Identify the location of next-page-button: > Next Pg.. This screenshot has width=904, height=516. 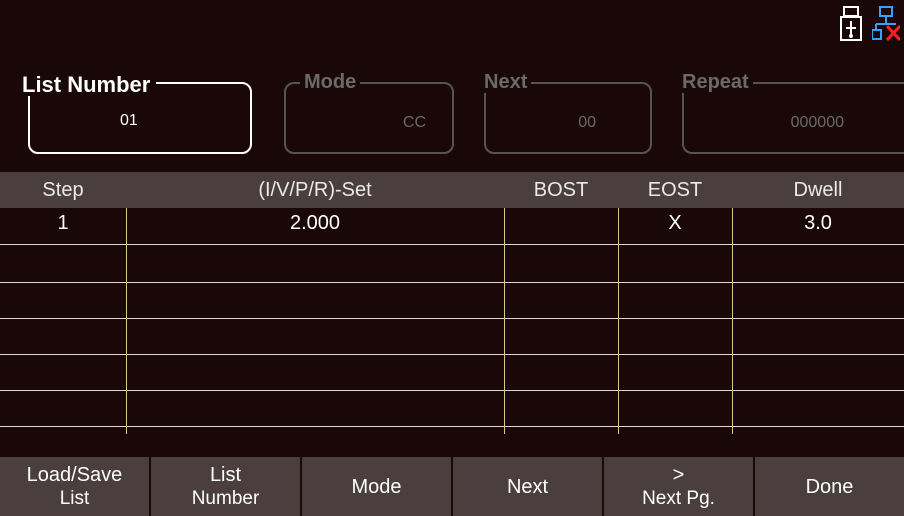
(678, 486).